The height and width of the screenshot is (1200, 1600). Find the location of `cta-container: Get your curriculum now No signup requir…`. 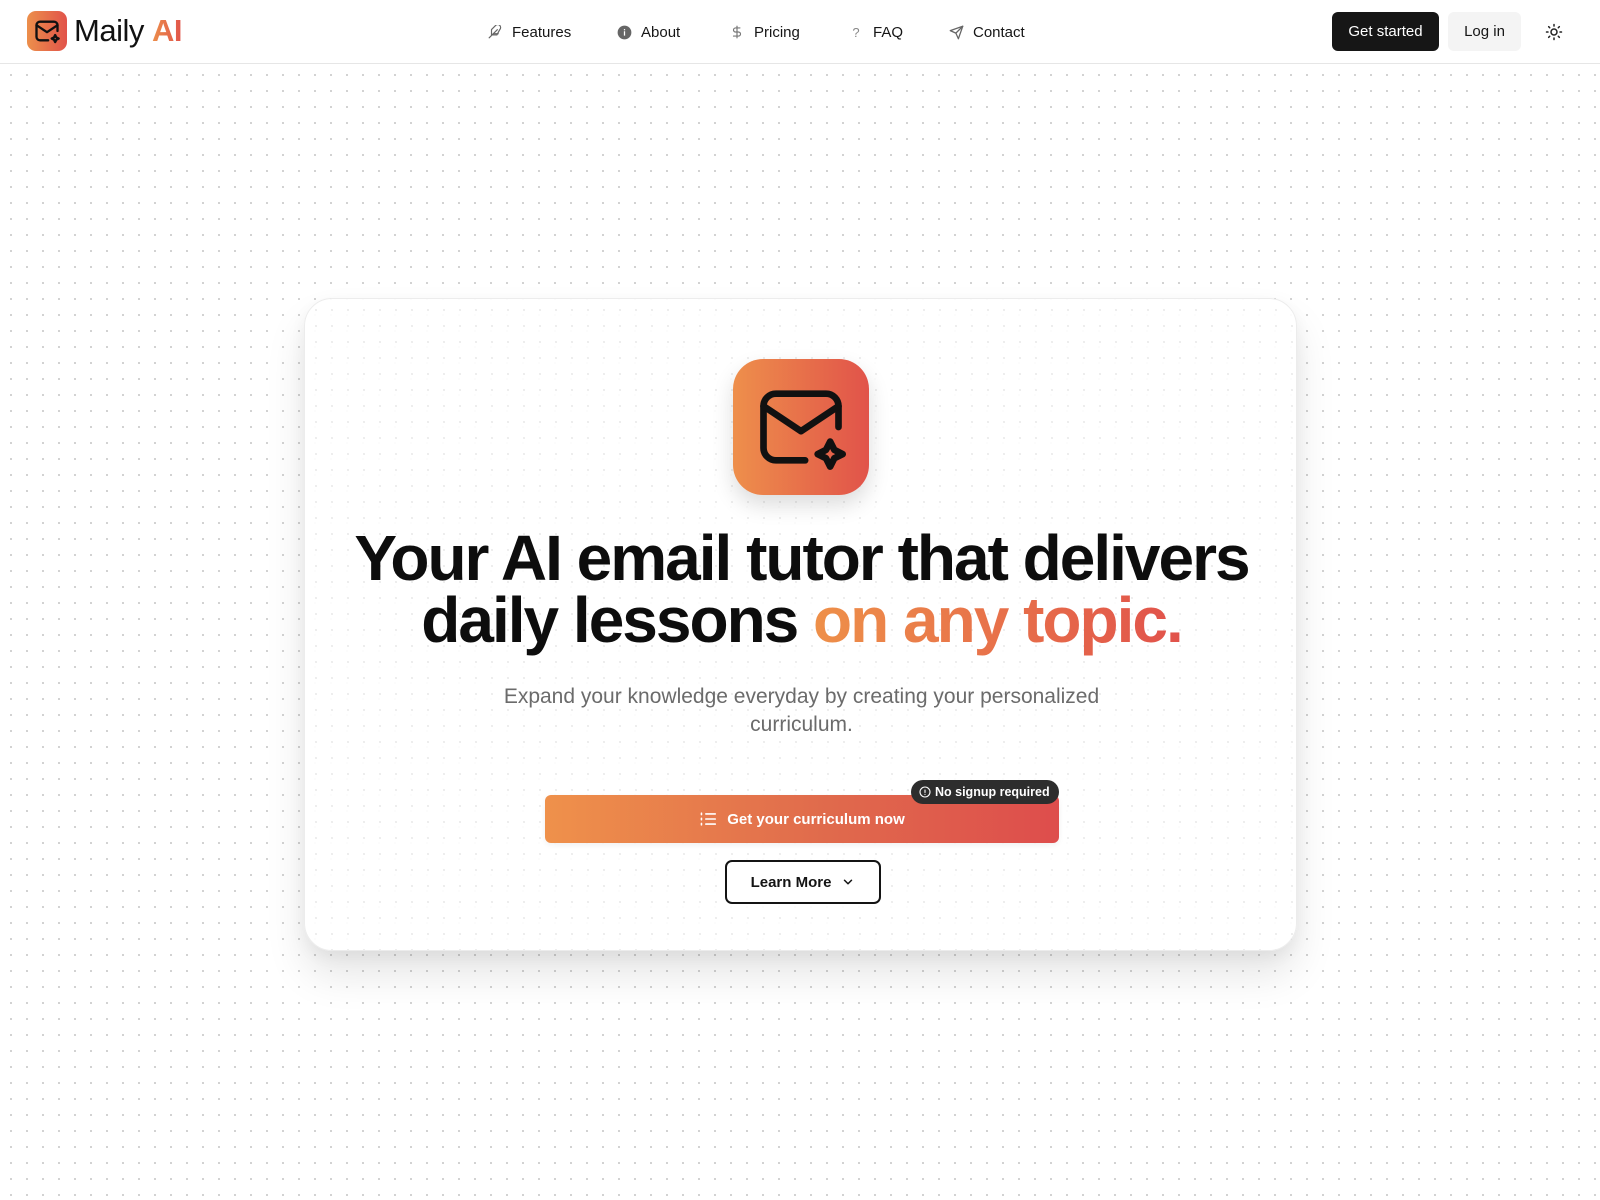

cta-container: Get your curriculum now No signup requir… is located at coordinates (802, 811).